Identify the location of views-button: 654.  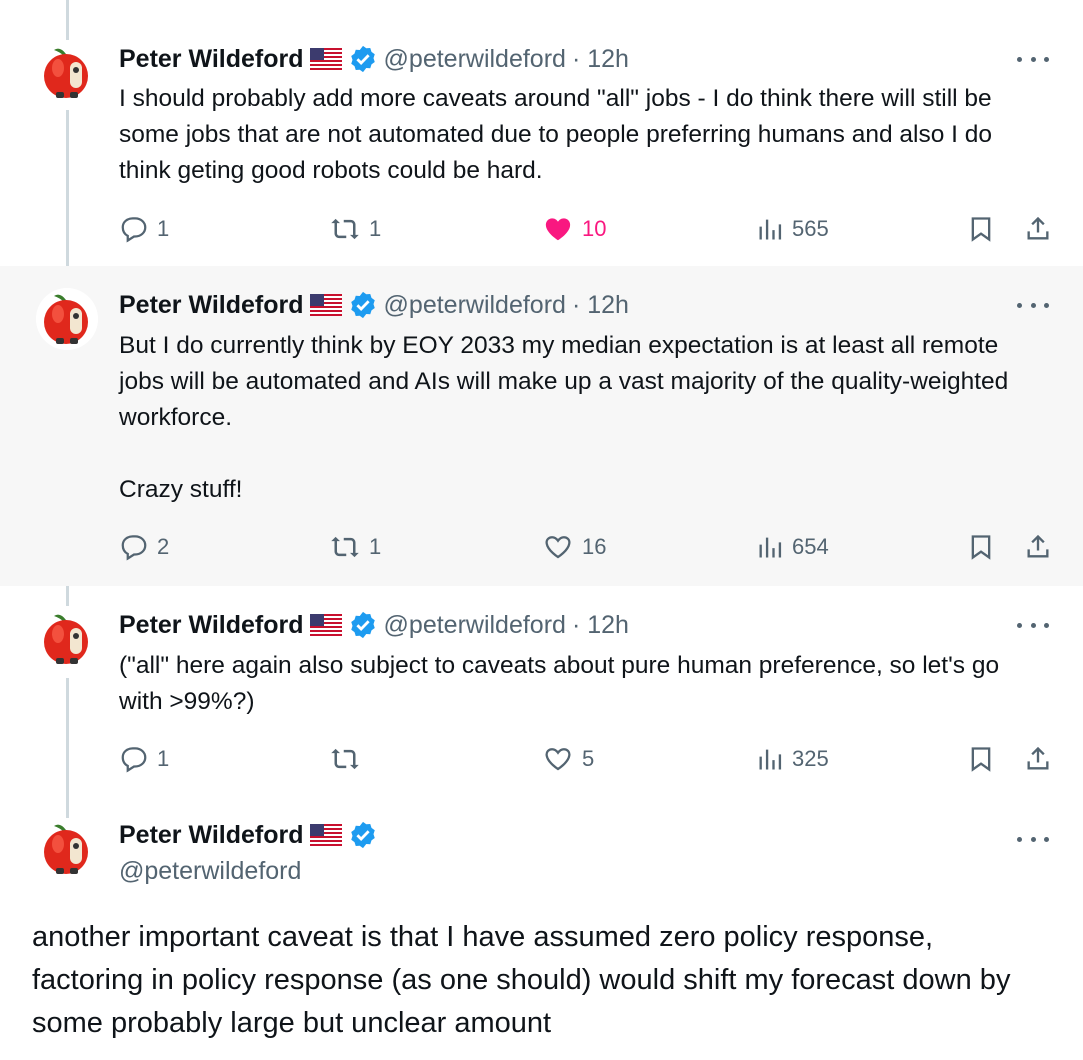
(792, 547).